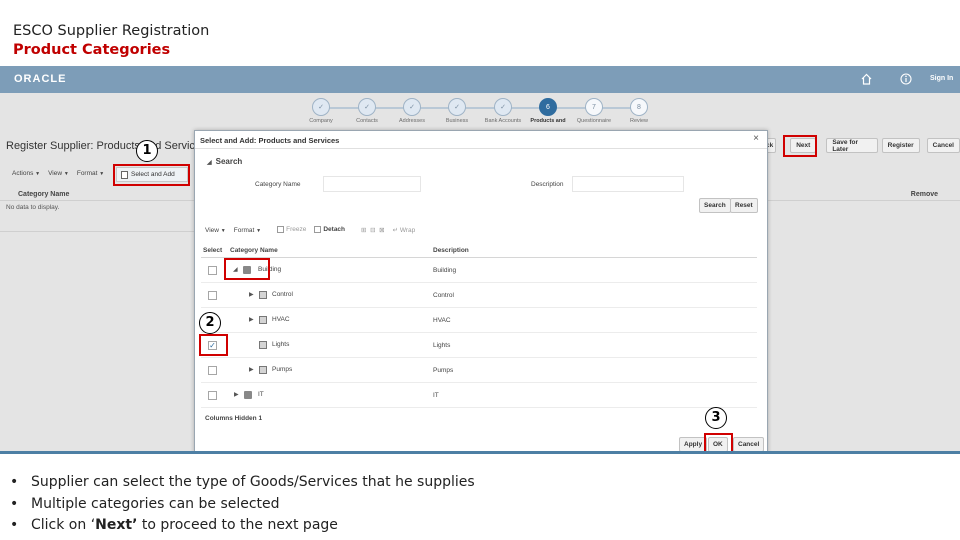 The image size is (960, 540). I want to click on step-label: Review, so click(639, 121).